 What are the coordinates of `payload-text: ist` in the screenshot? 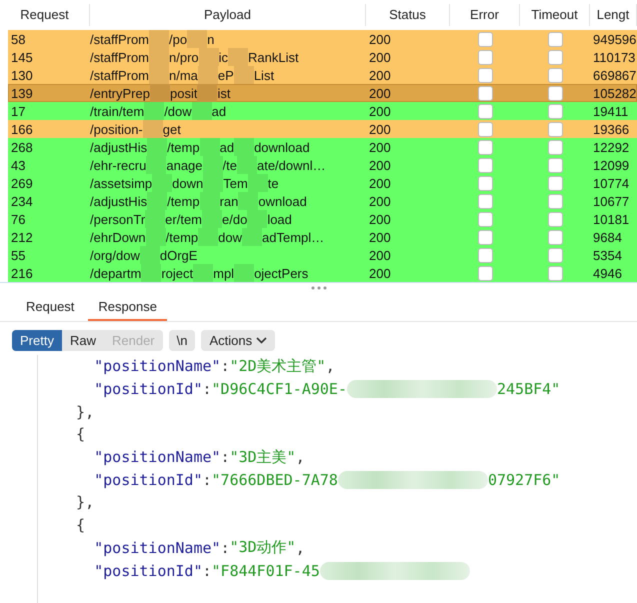 It's located at (223, 93).